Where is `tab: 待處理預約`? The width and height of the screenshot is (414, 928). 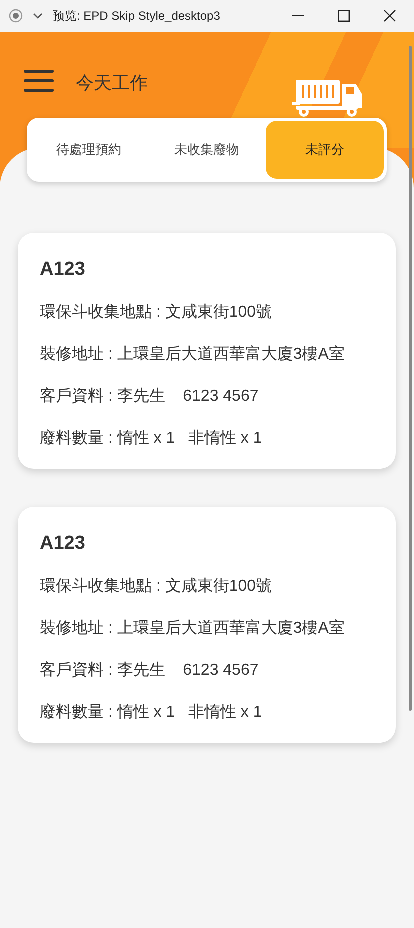 tab: 待處理預約 is located at coordinates (89, 150).